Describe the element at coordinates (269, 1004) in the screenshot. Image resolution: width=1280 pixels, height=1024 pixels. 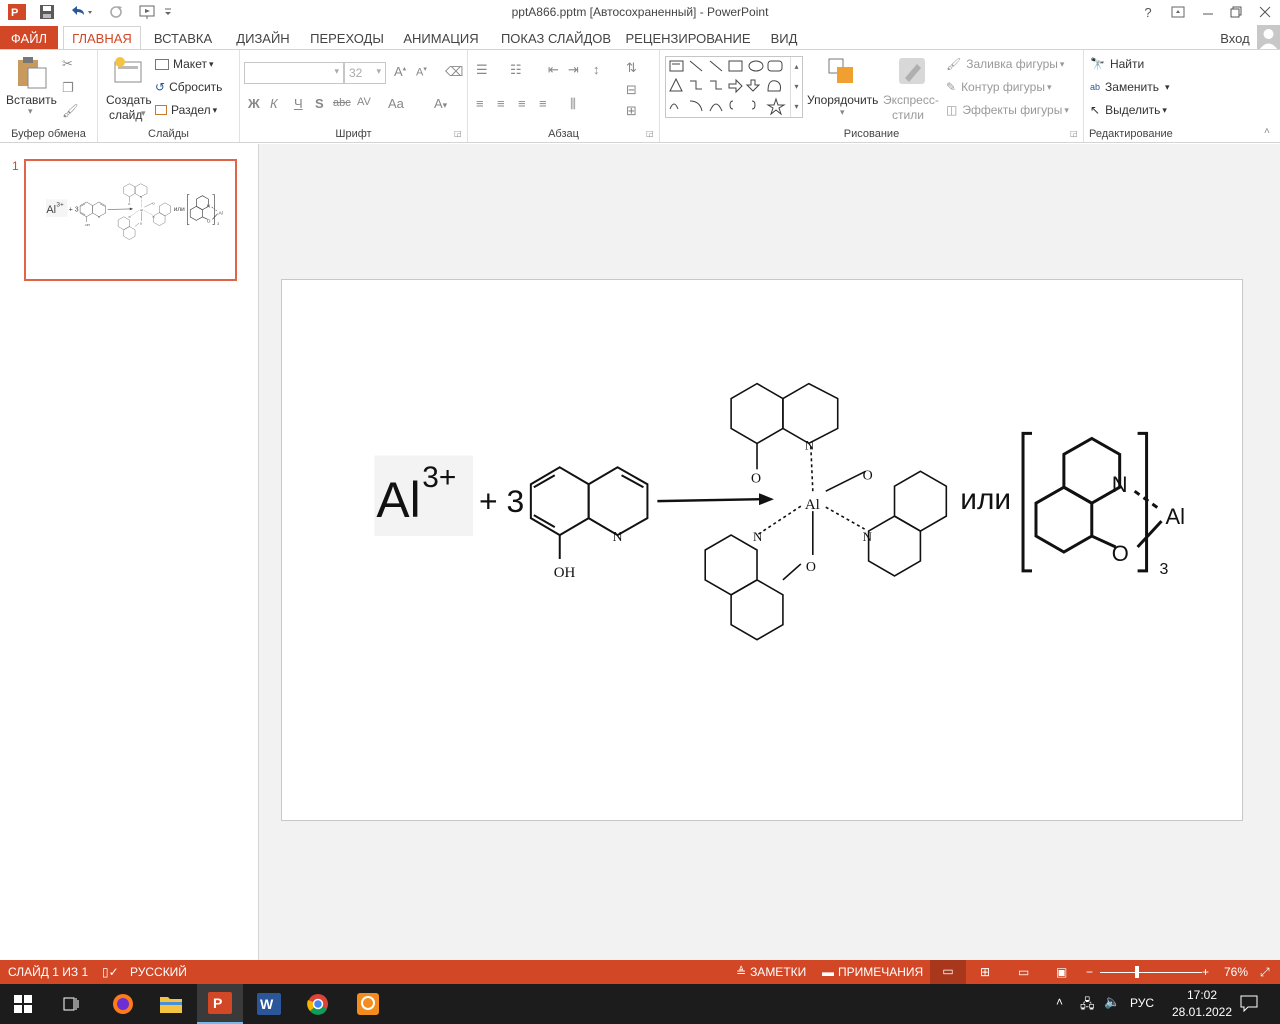
I see `word-taskbar-icon: W` at that location.